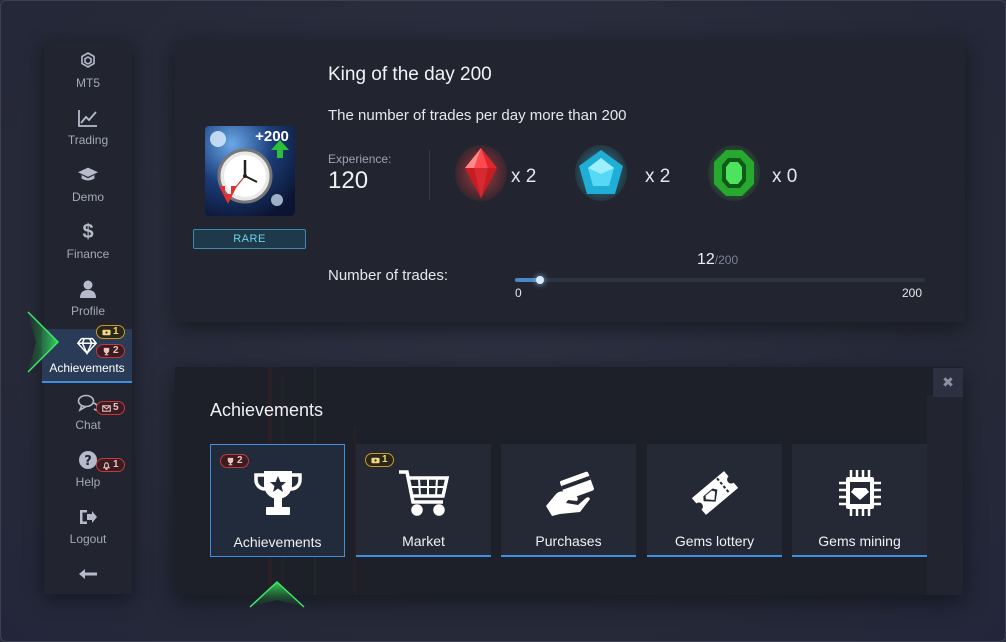 The height and width of the screenshot is (642, 1006). I want to click on sidebar-item-label: MT5, so click(88, 83).